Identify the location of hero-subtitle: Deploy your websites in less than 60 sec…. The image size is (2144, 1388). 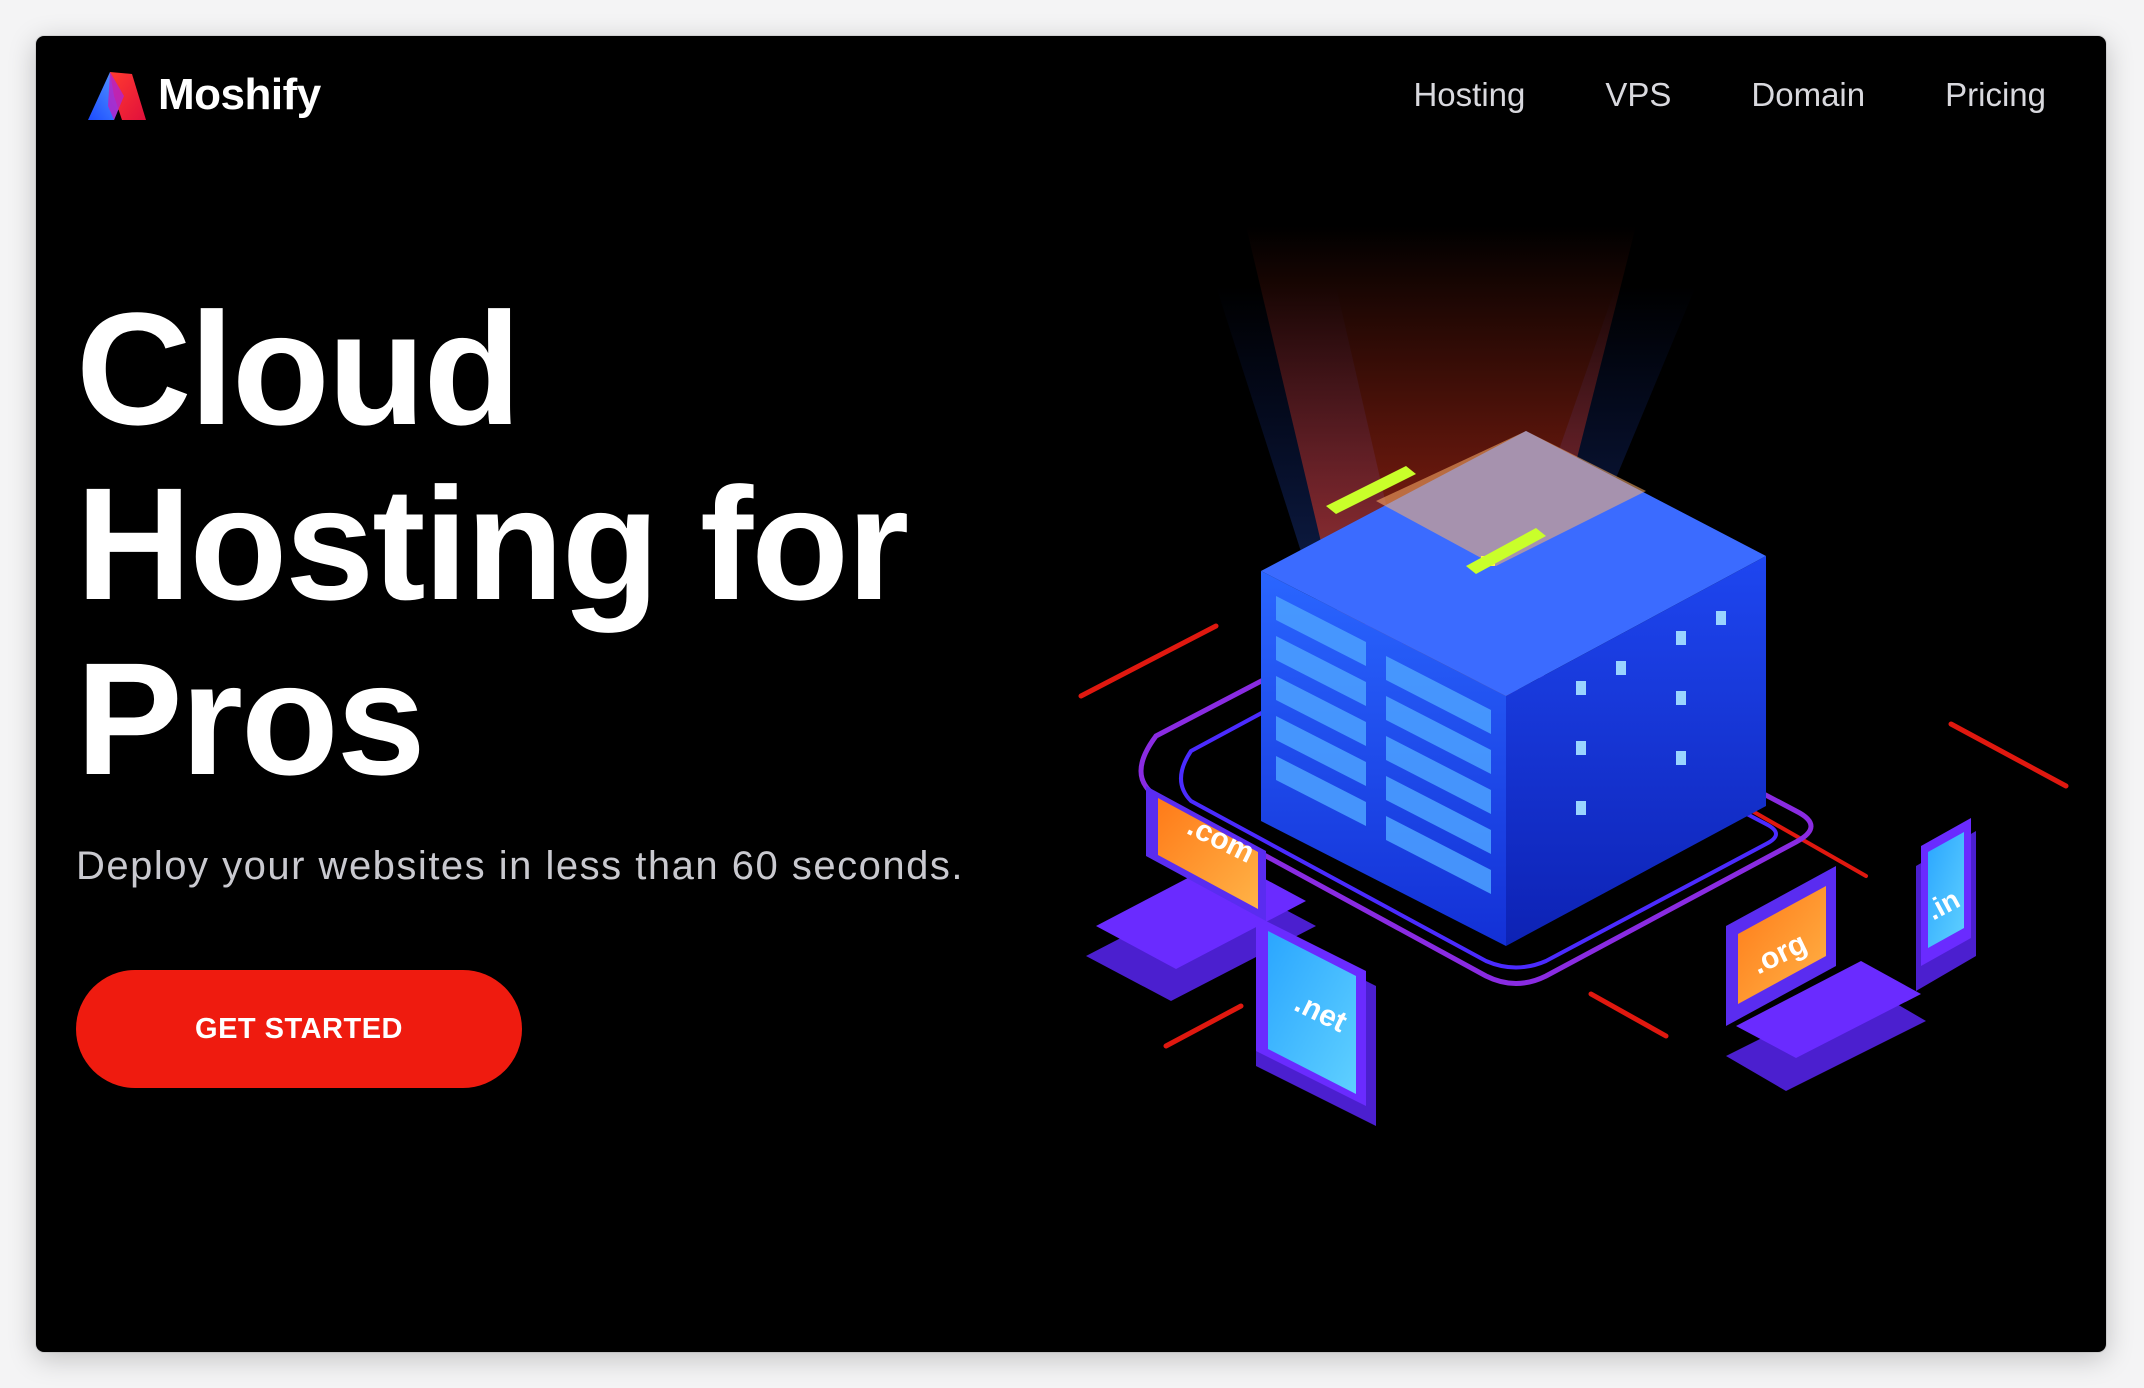
(520, 866).